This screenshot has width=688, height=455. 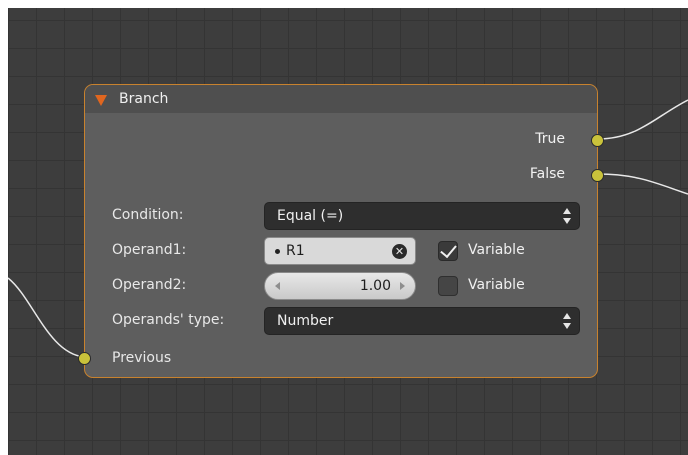 What do you see at coordinates (597, 175) in the screenshot?
I see `false-output-socket-icon` at bounding box center [597, 175].